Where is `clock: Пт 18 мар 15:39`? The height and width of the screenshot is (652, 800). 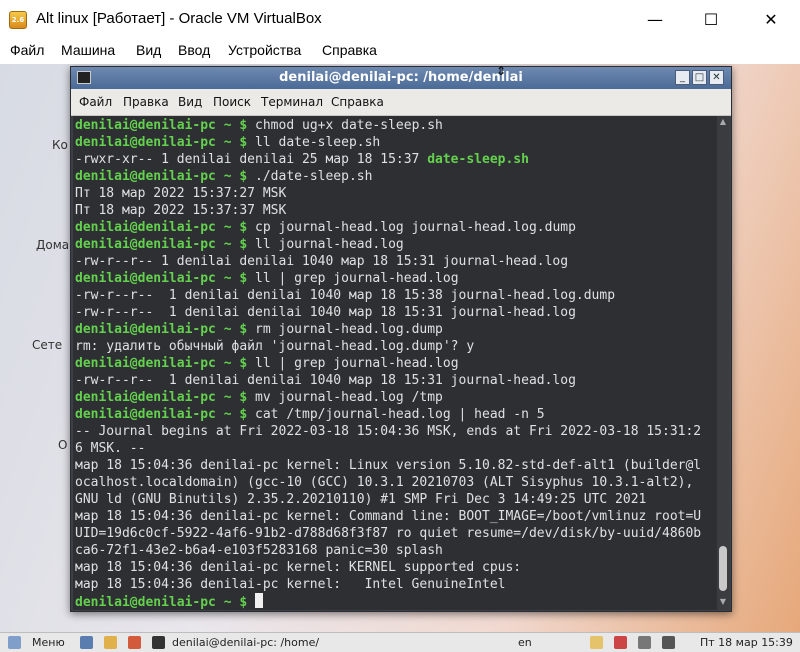
clock: Пт 18 мар 15:39 is located at coordinates (746, 642).